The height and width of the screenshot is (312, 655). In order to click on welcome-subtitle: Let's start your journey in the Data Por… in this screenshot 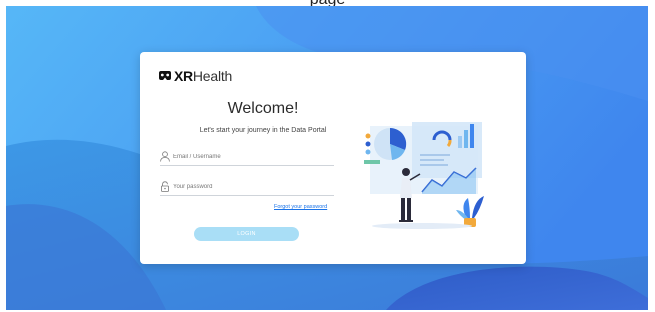, I will do `click(263, 130)`.